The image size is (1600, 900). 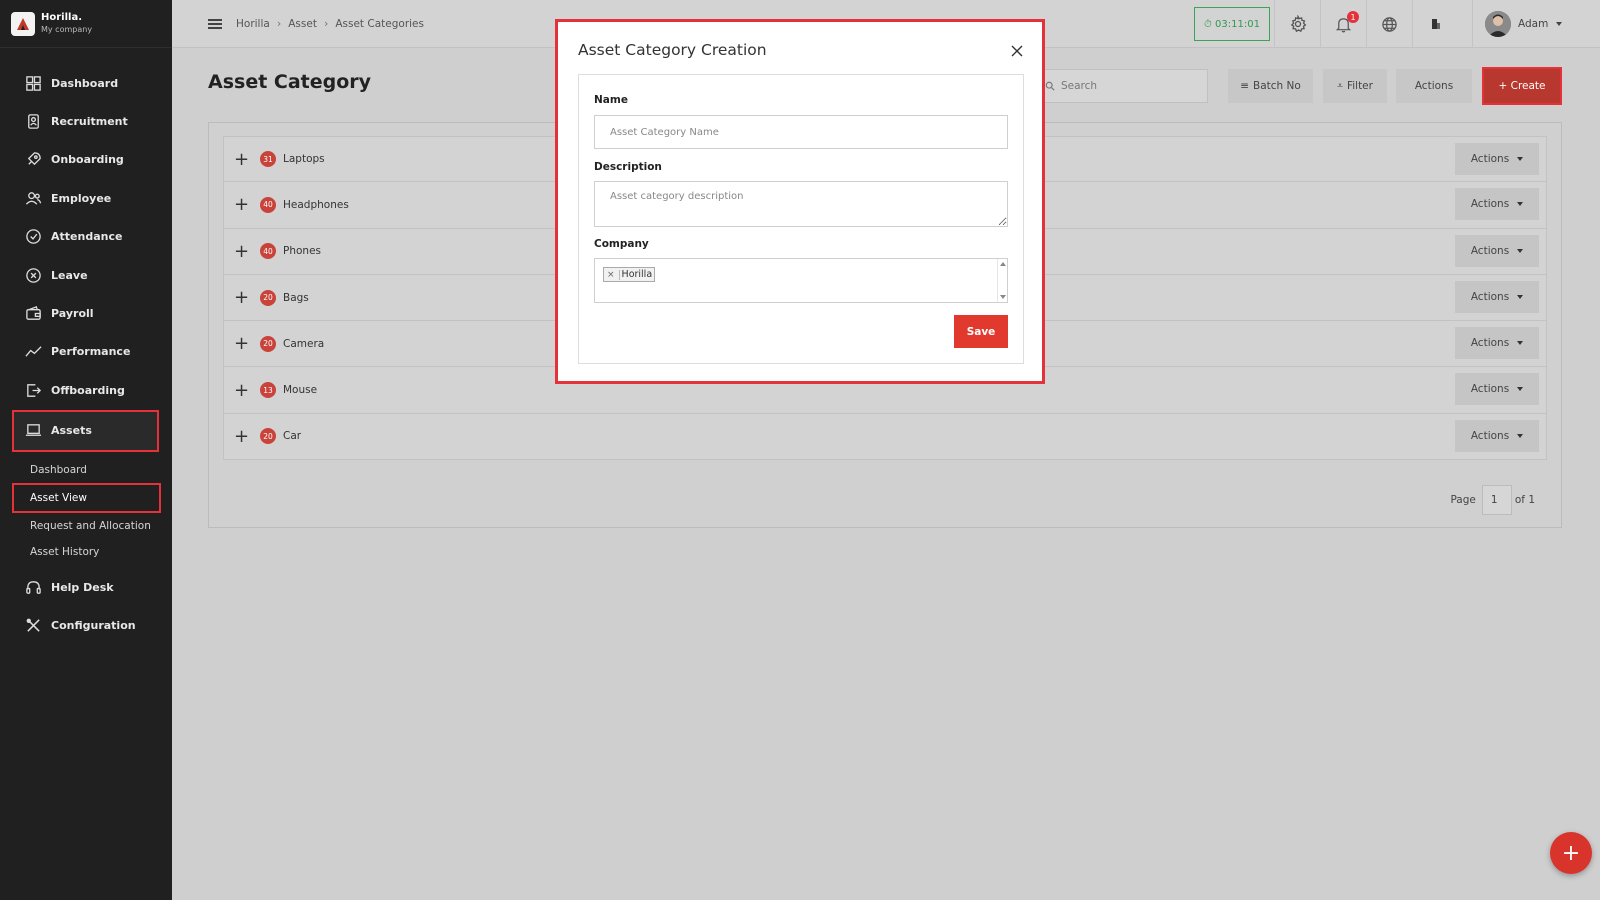 What do you see at coordinates (621, 244) in the screenshot?
I see `company-label: Company` at bounding box center [621, 244].